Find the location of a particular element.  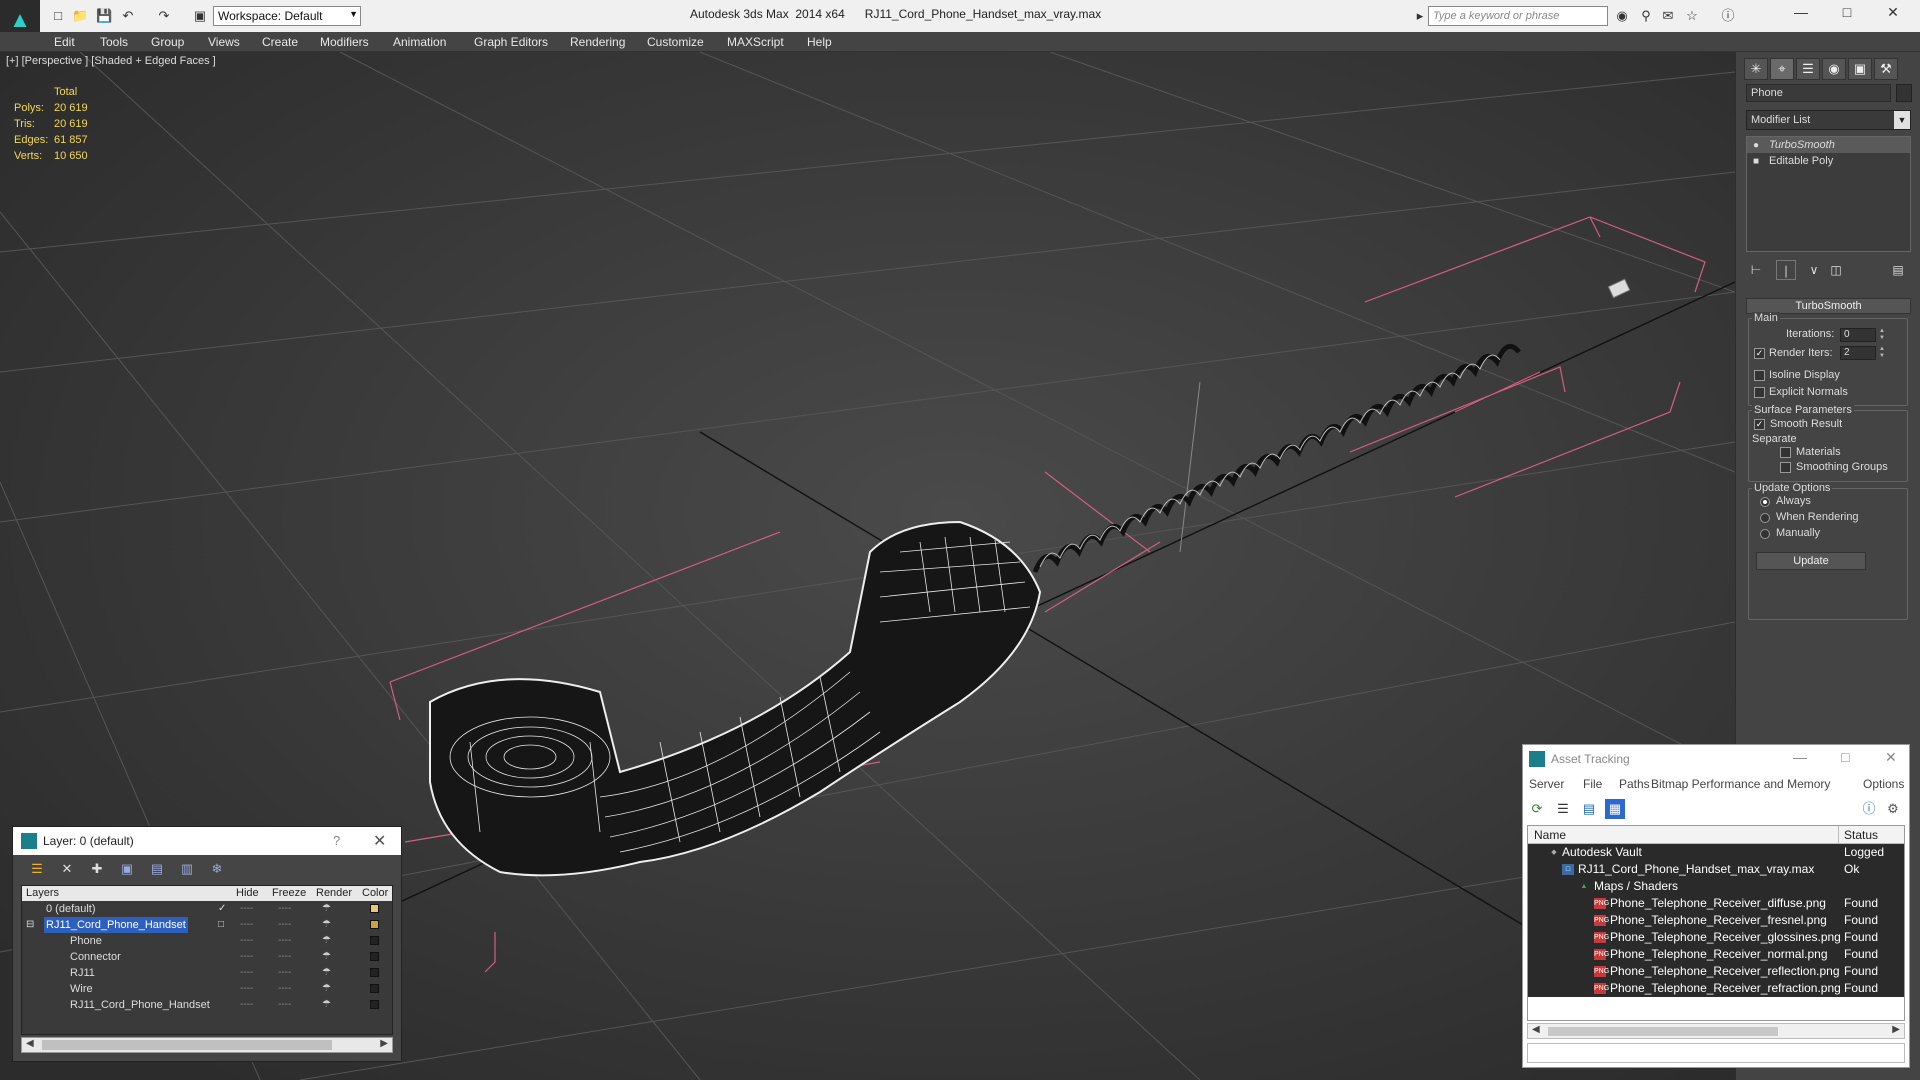

col-hide: Hide is located at coordinates (247, 893).